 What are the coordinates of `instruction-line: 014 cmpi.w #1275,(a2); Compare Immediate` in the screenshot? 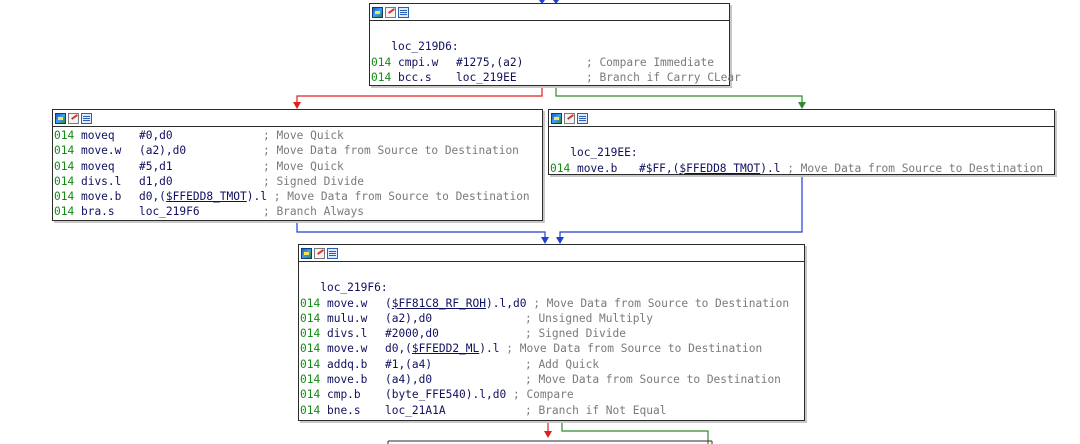 It's located at (550, 62).